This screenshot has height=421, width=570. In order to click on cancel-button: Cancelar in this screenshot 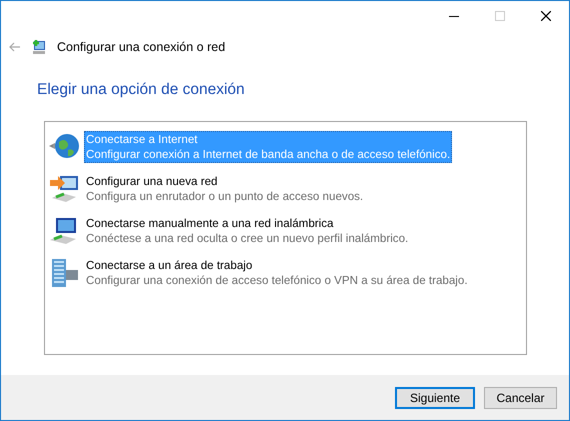, I will do `click(520, 397)`.